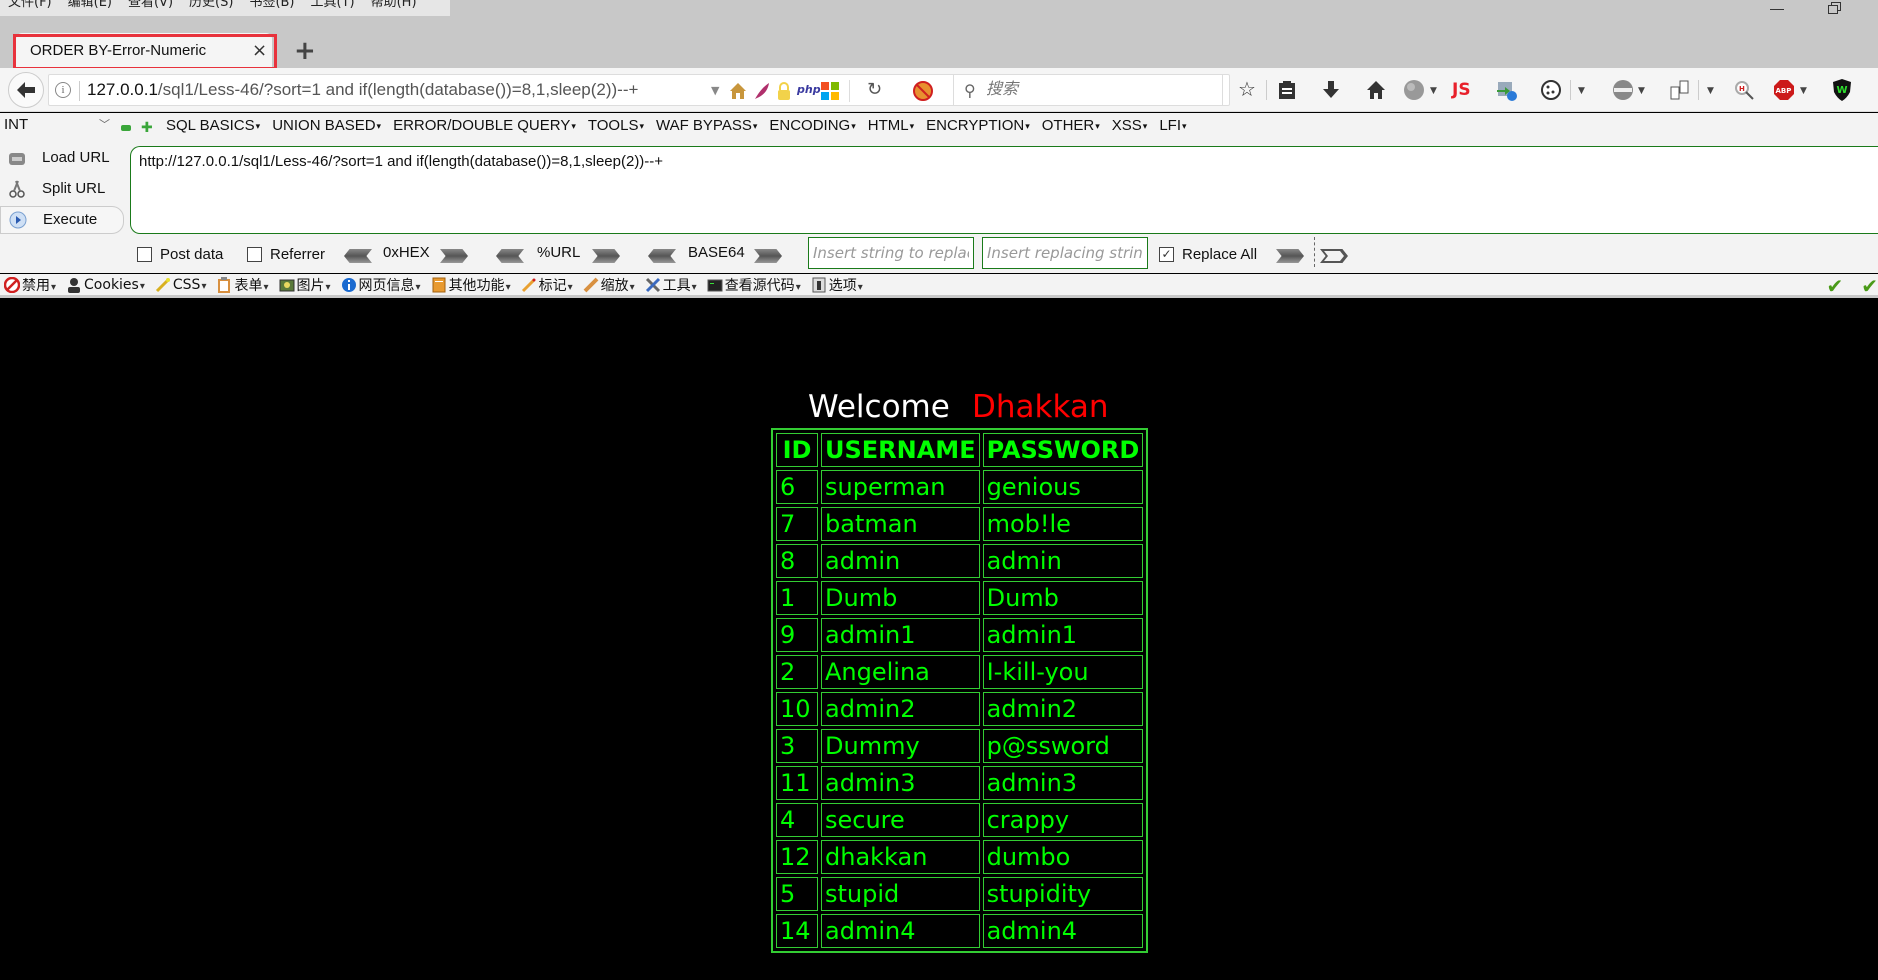  Describe the element at coordinates (394, 8) in the screenshot. I see `menu-help: 帮助(H)` at that location.